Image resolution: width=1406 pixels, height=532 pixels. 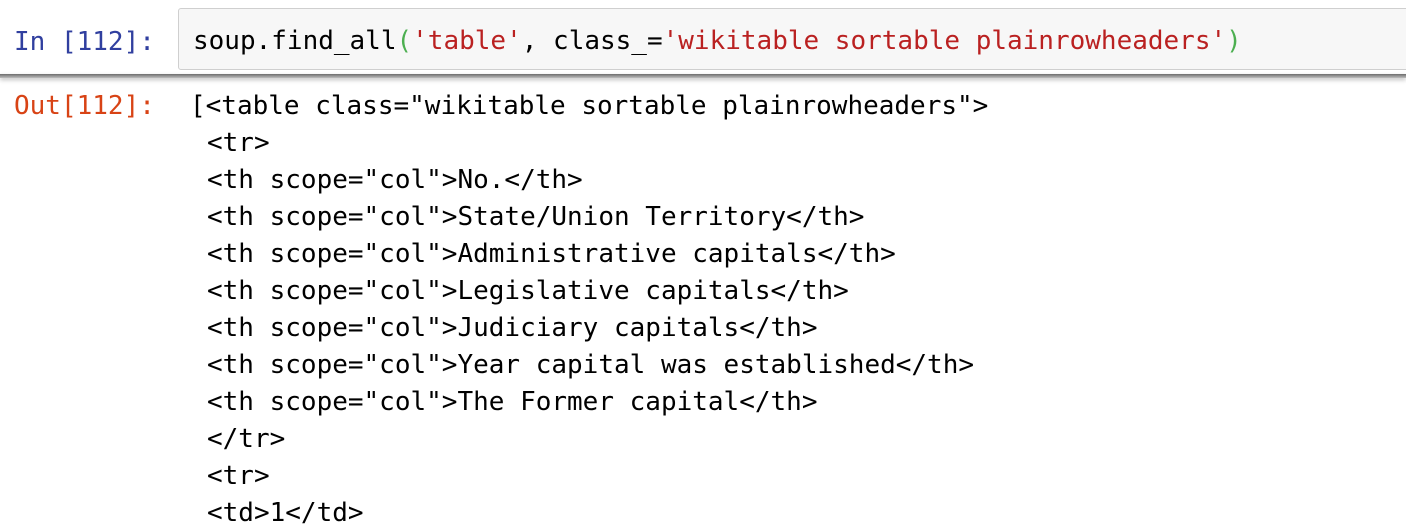 I want to click on code-close-paren: ), so click(x=1234, y=41).